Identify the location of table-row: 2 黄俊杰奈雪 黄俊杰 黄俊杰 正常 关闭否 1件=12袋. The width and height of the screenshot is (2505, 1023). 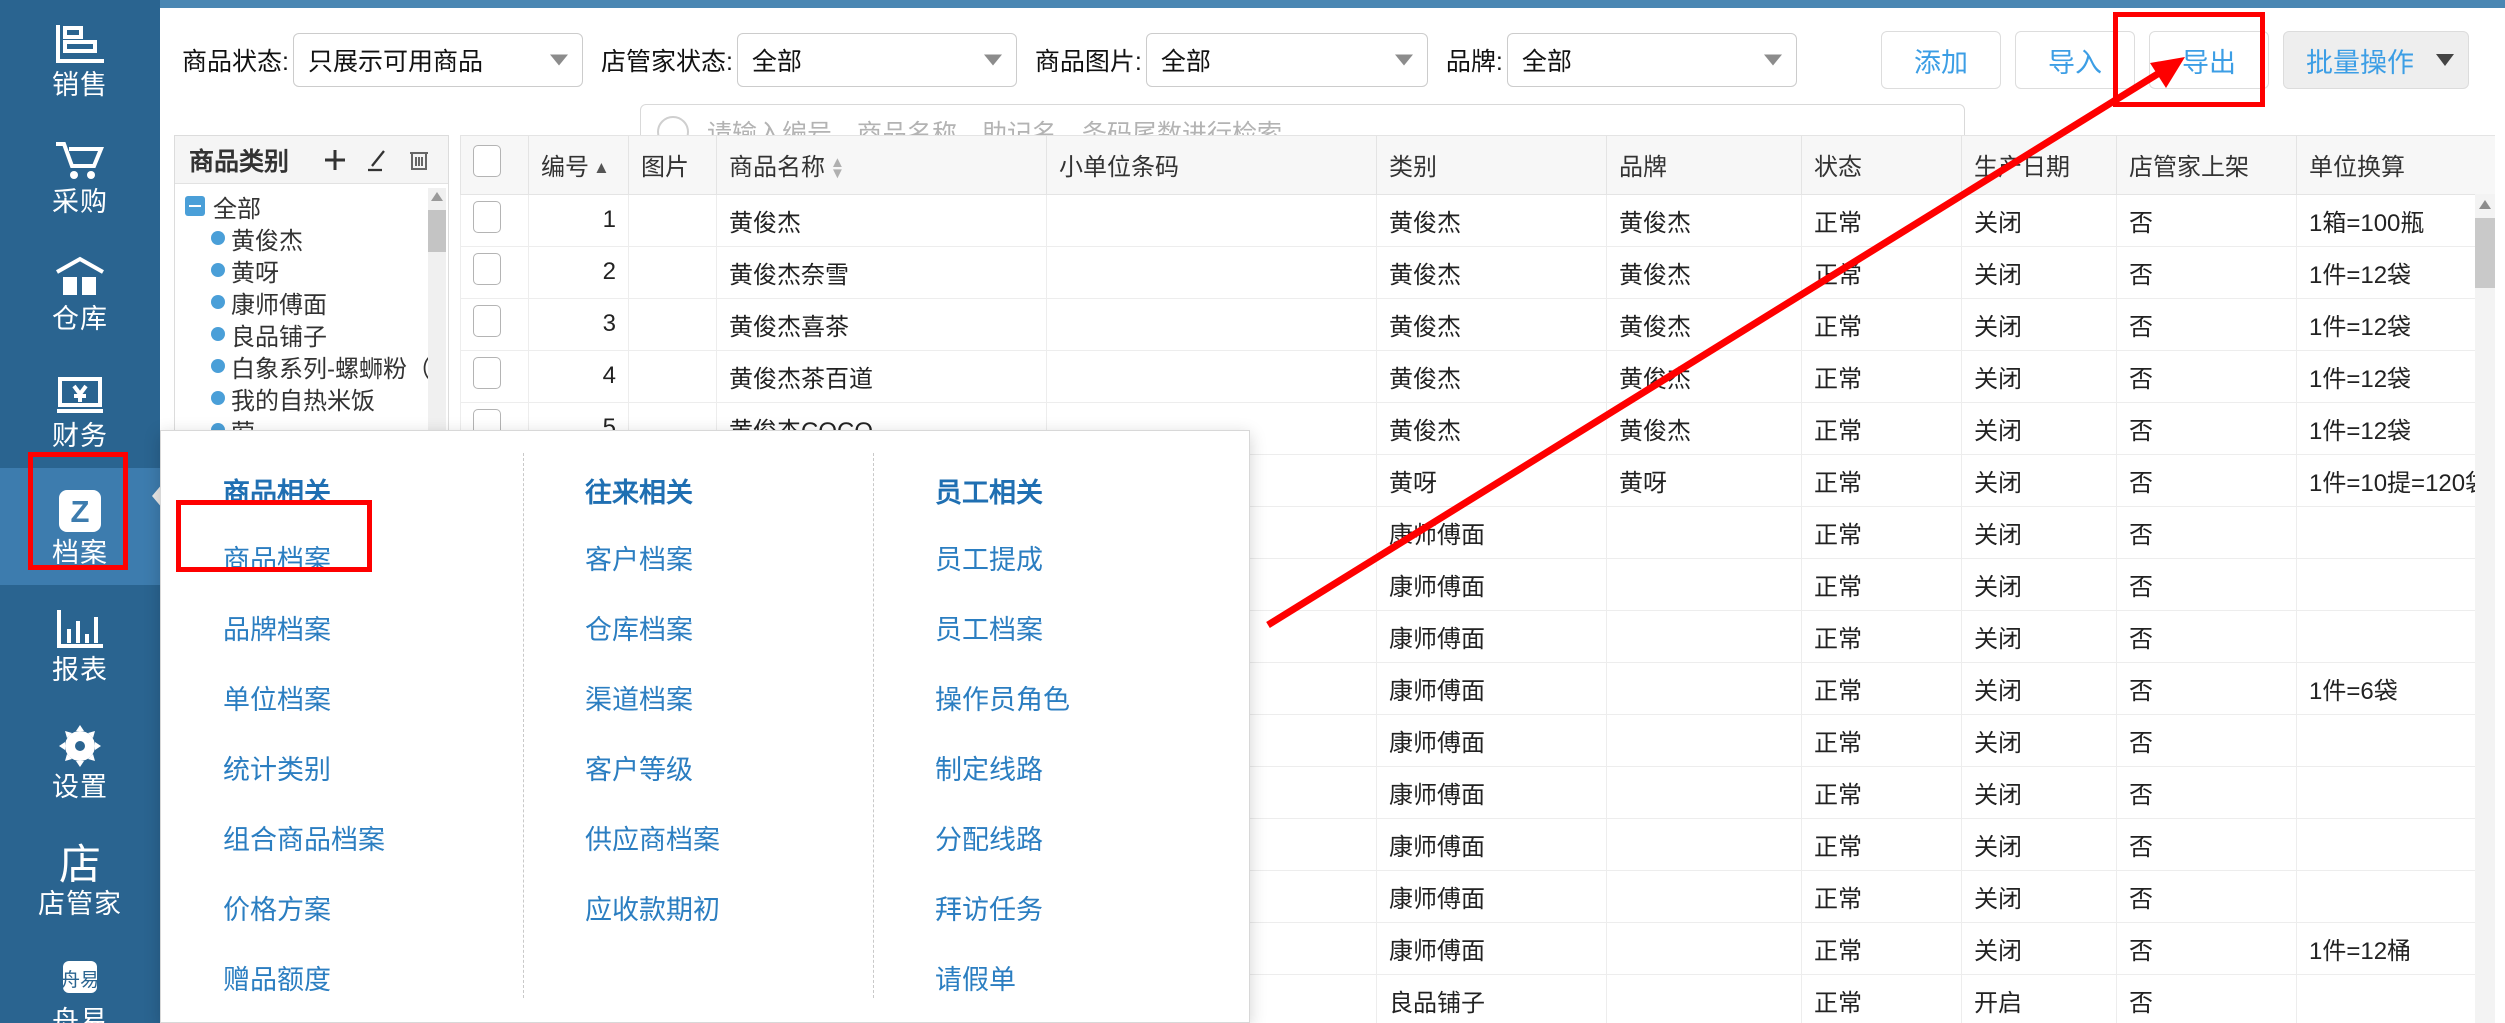
(1477, 272).